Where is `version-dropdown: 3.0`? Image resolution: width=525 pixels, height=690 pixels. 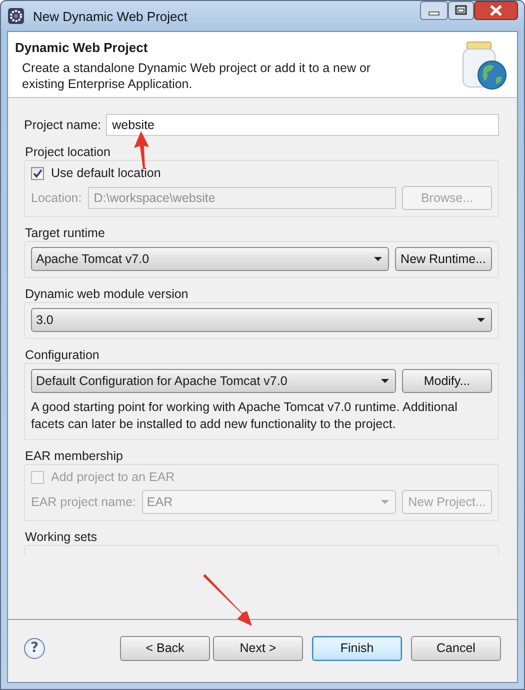
version-dropdown: 3.0 is located at coordinates (261, 320).